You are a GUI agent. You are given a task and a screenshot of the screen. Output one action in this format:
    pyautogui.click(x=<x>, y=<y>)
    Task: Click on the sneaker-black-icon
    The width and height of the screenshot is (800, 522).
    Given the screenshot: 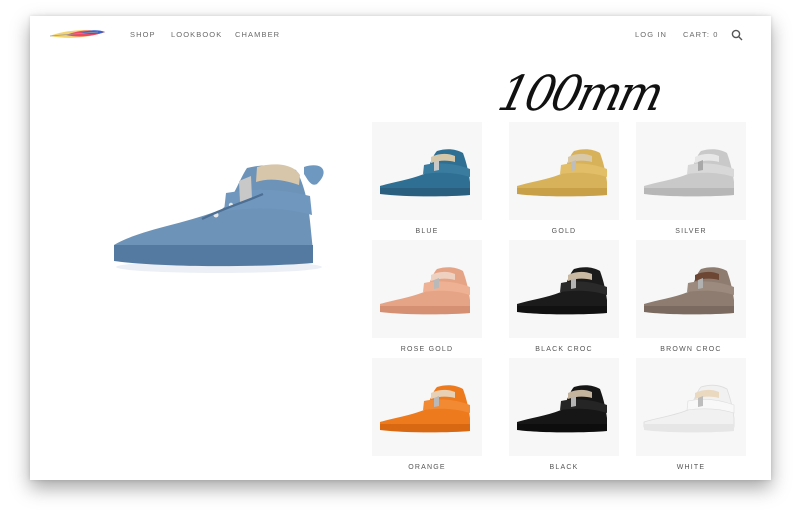 What is the action you would take?
    pyautogui.click(x=562, y=409)
    